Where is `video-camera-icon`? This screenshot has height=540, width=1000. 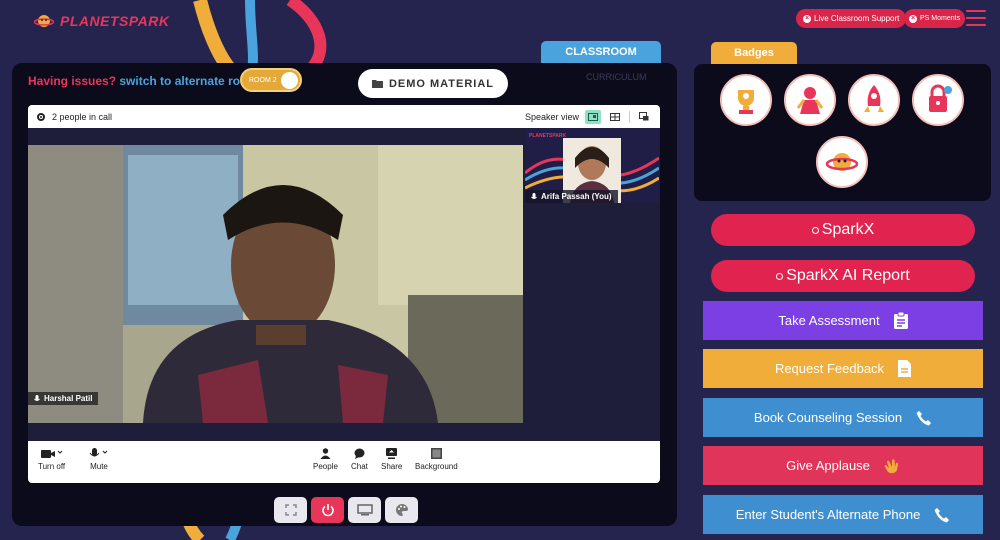 video-camera-icon is located at coordinates (51, 454).